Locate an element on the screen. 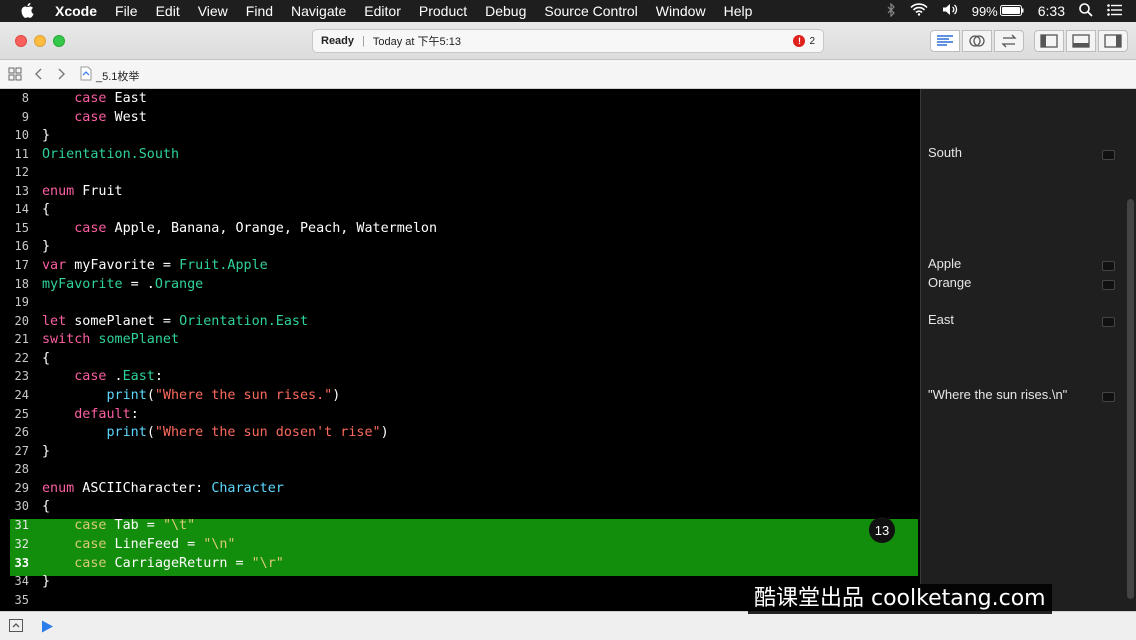  jump-bar-file: _5.1枚举 is located at coordinates (117, 76).